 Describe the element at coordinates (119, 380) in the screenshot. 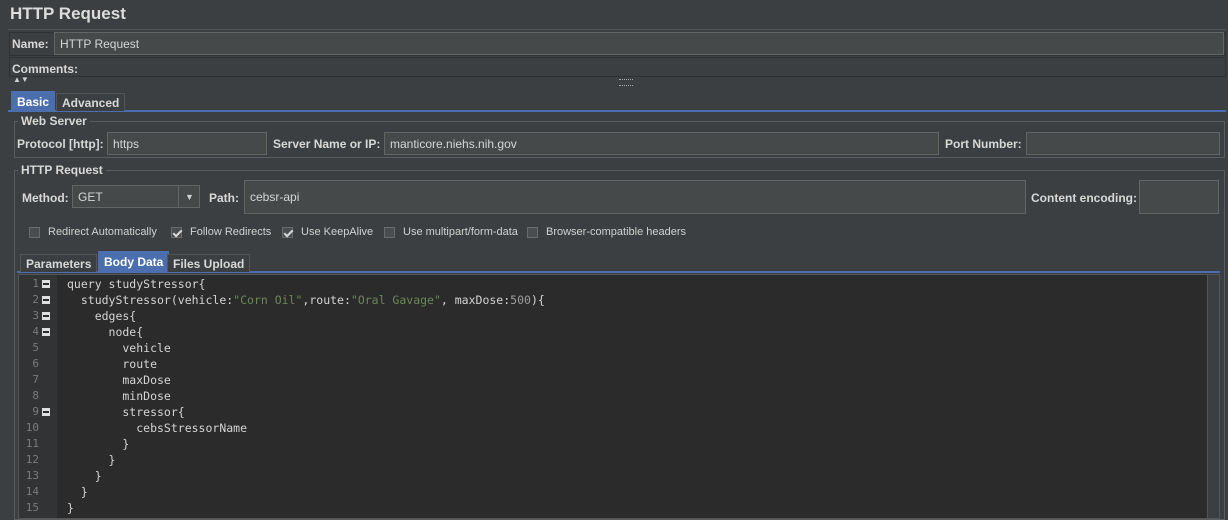

I see `code-text: maxDose` at that location.